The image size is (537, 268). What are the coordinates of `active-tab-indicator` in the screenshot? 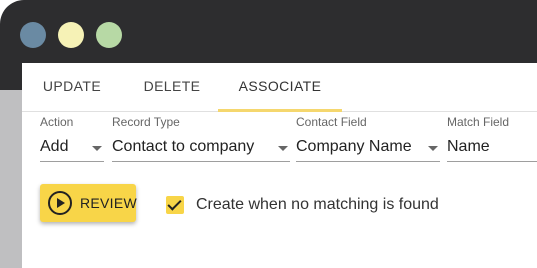 It's located at (280, 110).